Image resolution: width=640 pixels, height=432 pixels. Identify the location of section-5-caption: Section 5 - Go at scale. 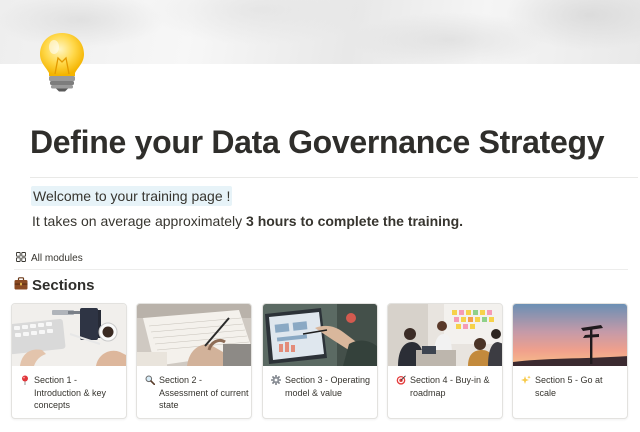
(573, 386).